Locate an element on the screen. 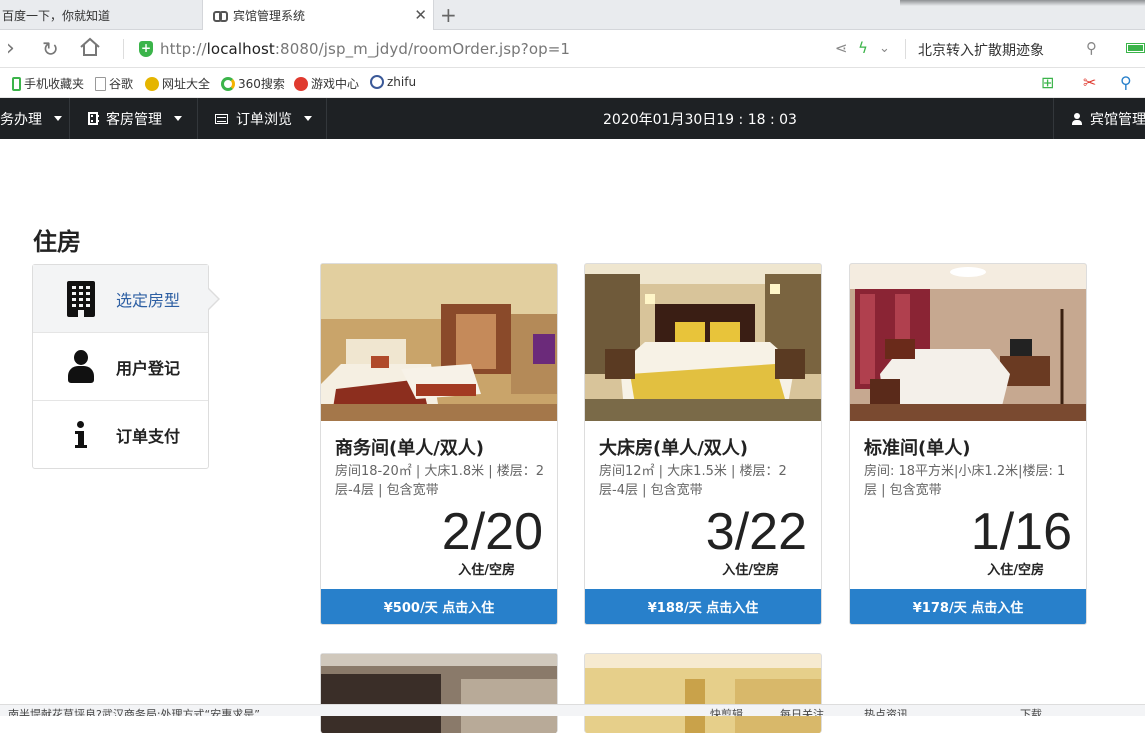  list-icon is located at coordinates (221, 118).